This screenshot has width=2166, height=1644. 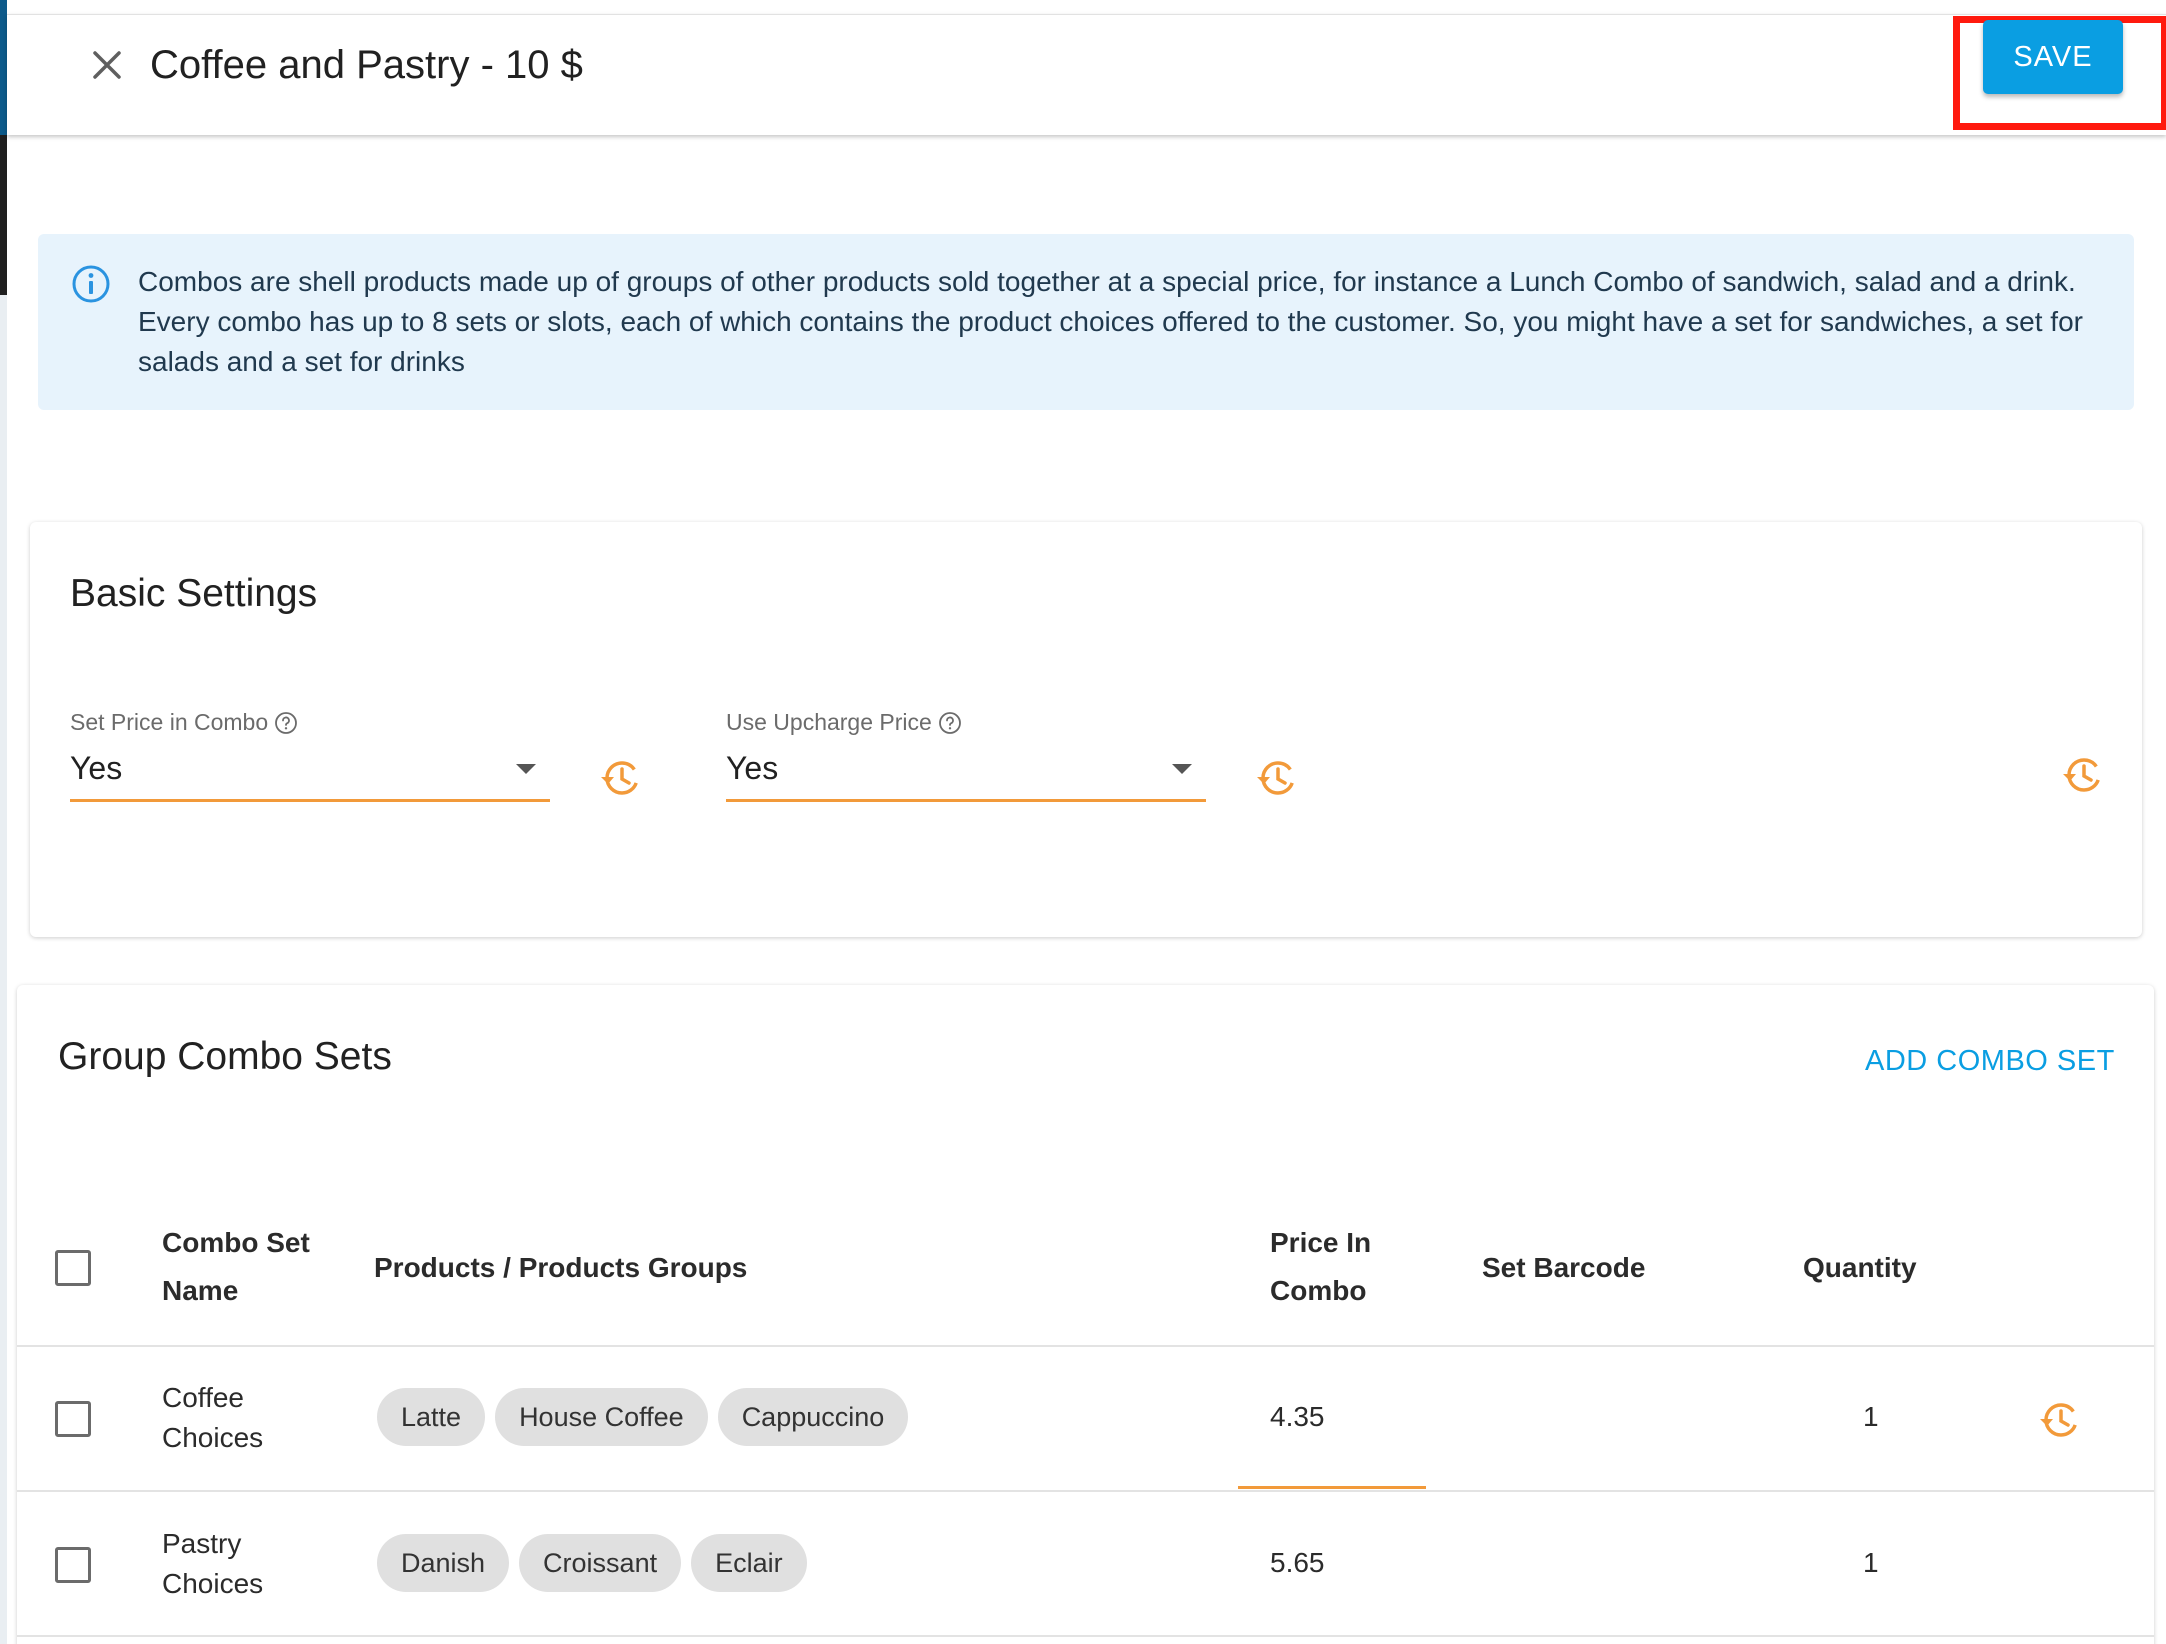 I want to click on combo-set-name: Coffee Choices, so click(x=213, y=1417).